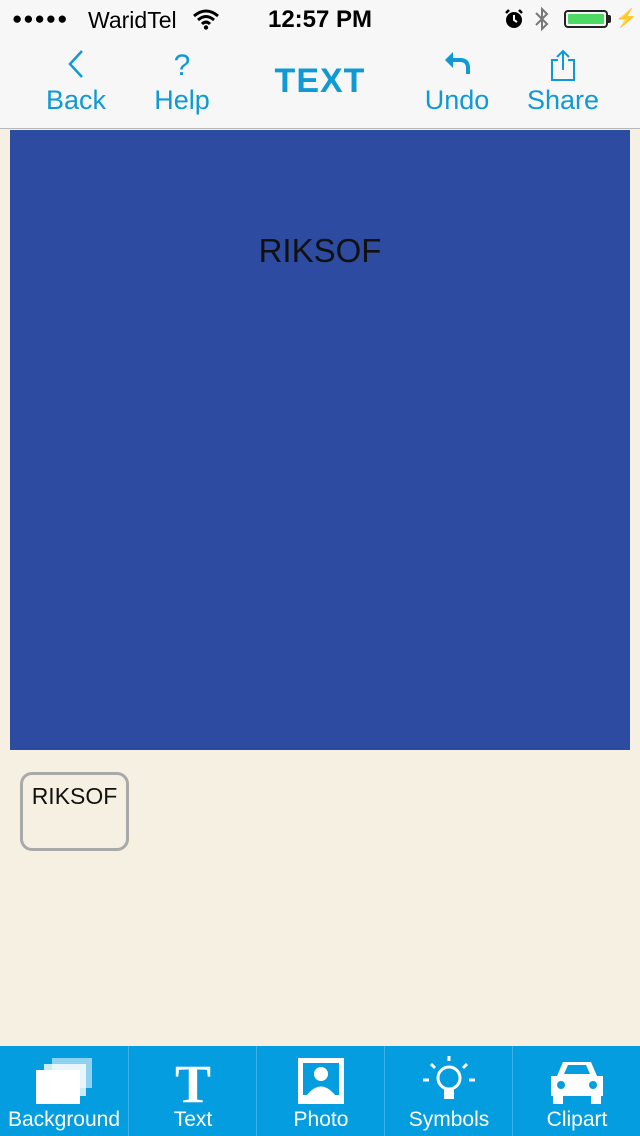  What do you see at coordinates (64, 1119) in the screenshot?
I see `tab-background-label: Background` at bounding box center [64, 1119].